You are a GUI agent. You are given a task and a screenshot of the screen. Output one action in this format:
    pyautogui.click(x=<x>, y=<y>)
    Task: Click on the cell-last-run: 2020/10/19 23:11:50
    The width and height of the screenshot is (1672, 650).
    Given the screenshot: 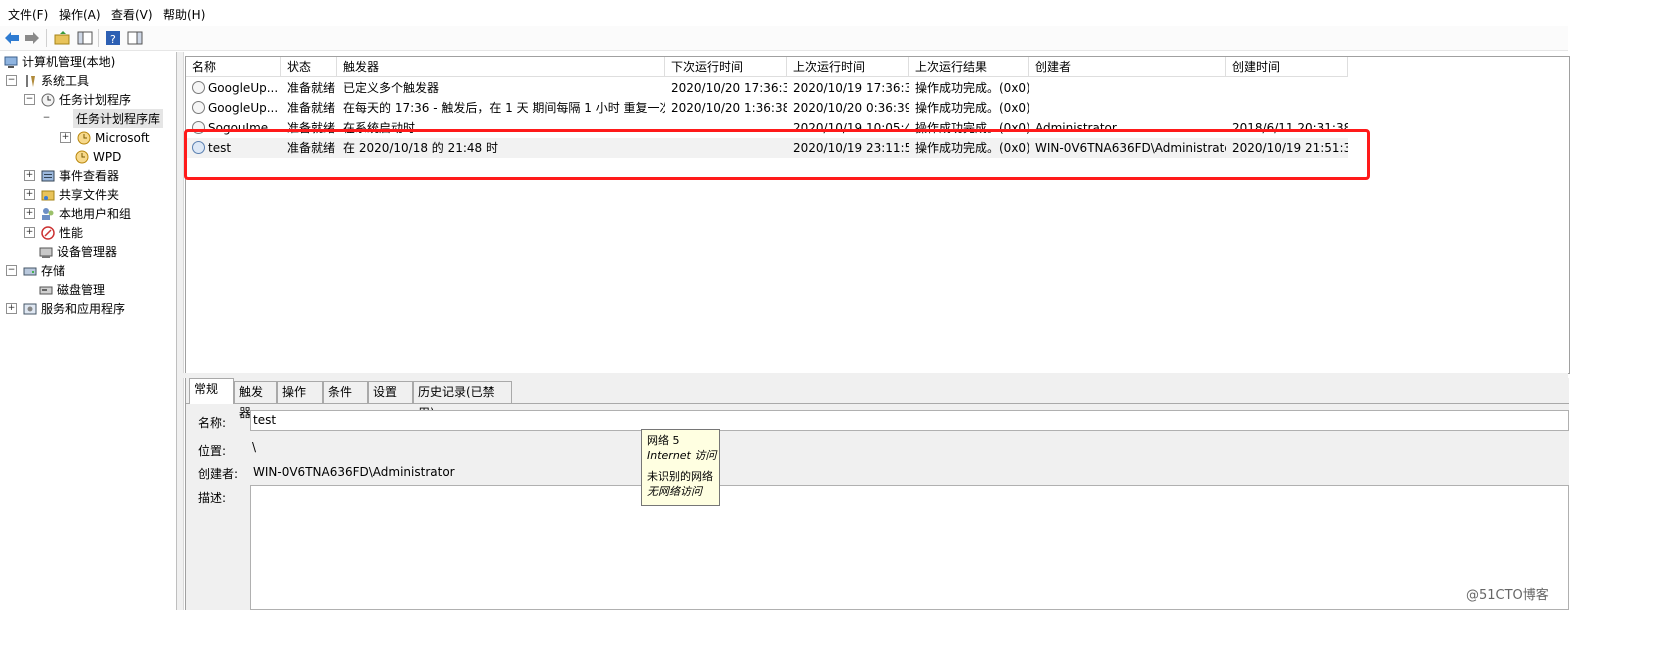 What is the action you would take?
    pyautogui.click(x=851, y=148)
    